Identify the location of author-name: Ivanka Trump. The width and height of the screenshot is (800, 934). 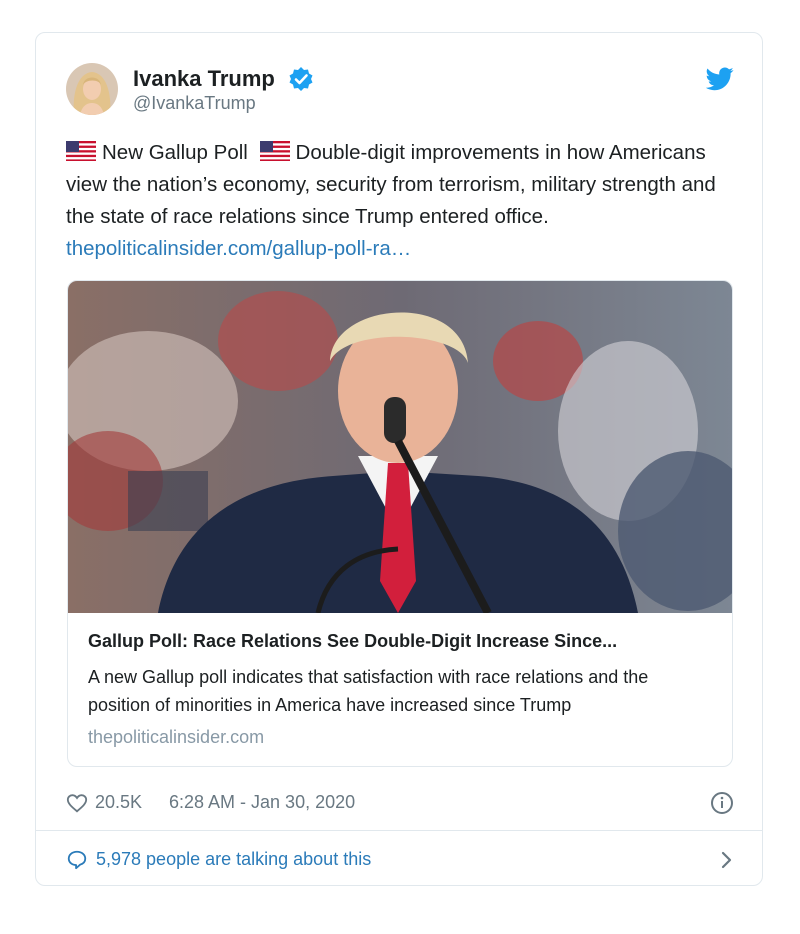
(204, 79).